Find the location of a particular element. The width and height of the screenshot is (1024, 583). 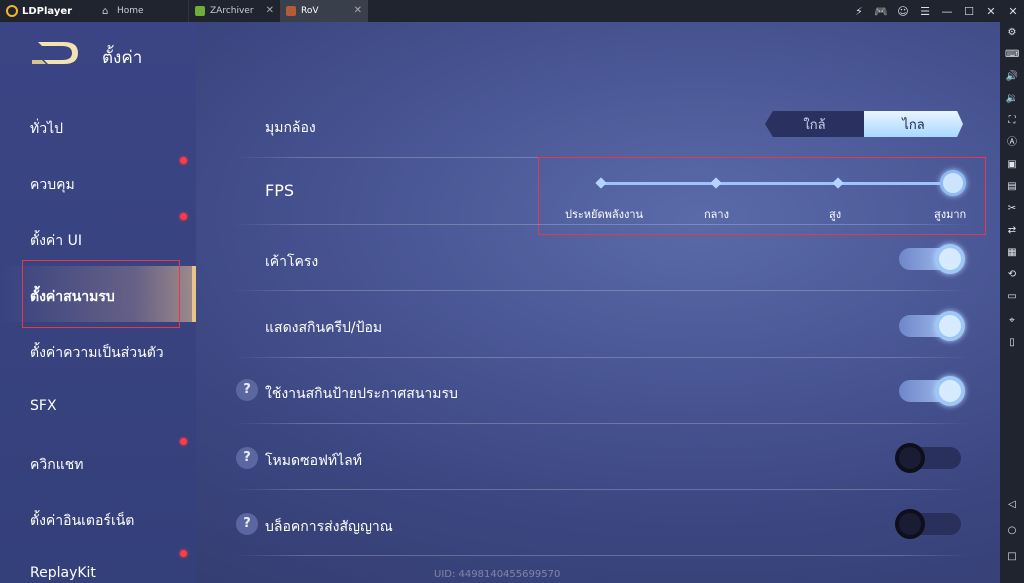

brand: LDPlayer is located at coordinates (48, 11).